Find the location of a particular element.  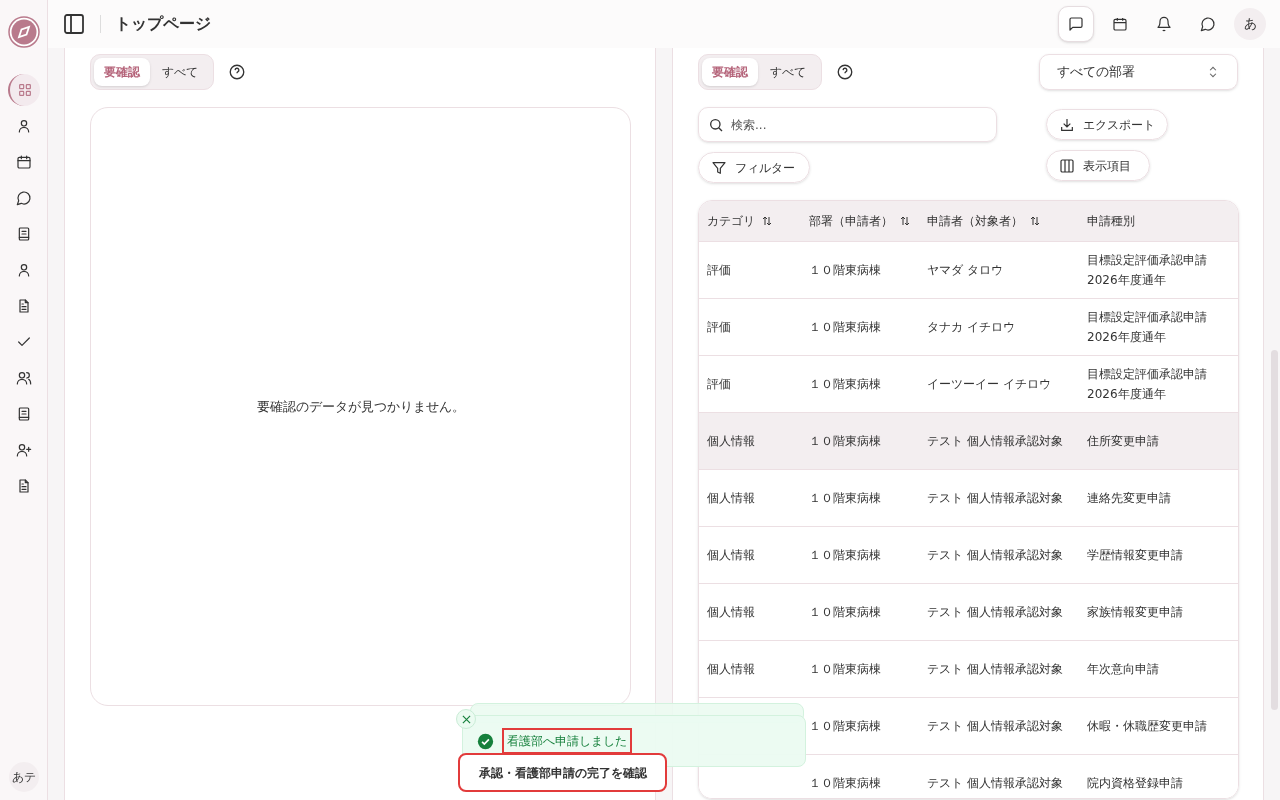

table-row: 評価 １０階東病棟 ヤマダ タロウ 目標設定評価承認申請 2026年度通年 is located at coordinates (968, 270).